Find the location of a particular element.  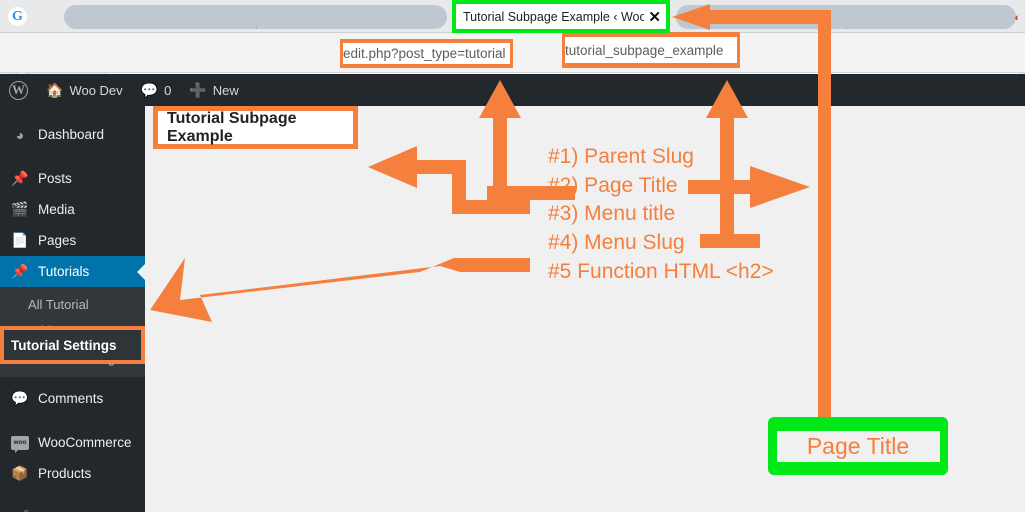

sidebar-item-dashboard: ◕ Dashboard is located at coordinates (72, 134).